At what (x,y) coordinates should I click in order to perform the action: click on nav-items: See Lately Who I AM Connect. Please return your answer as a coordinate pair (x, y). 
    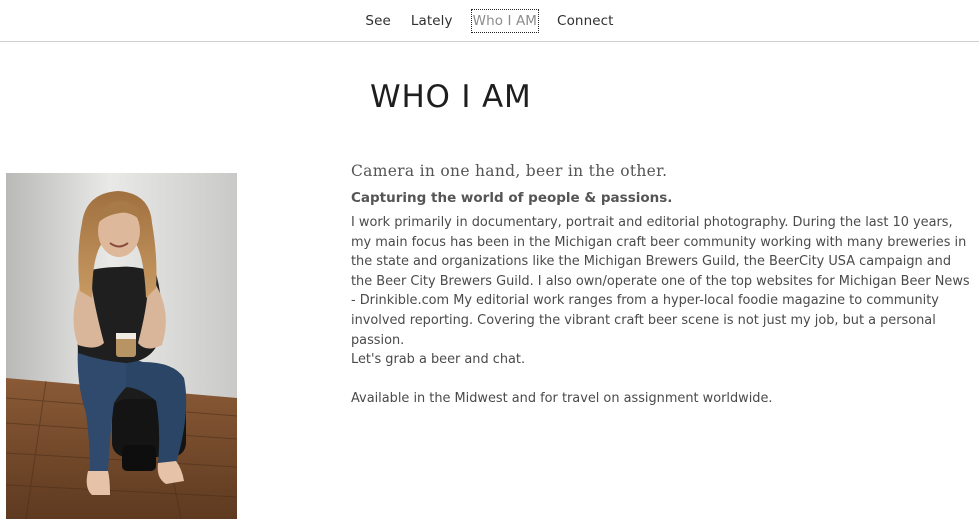
    Looking at the image, I should click on (489, 21).